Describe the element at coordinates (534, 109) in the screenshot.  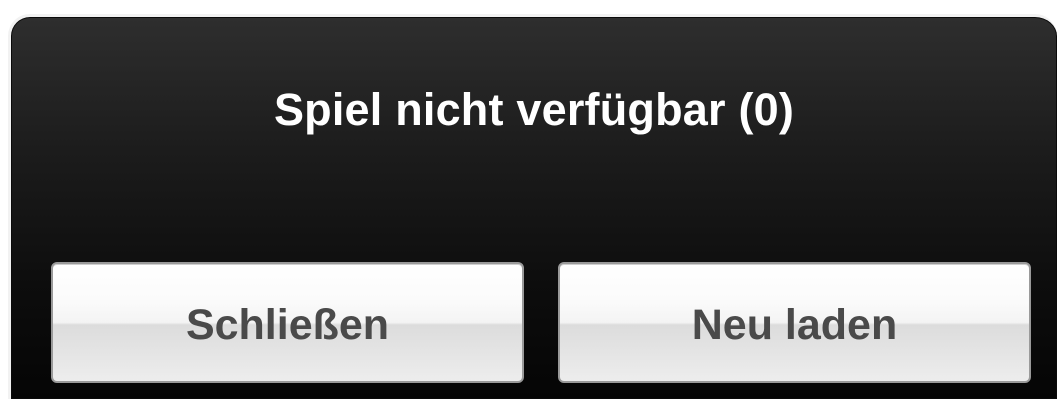
I see `dialog-title: Spiel nicht verfügbar (0)` at that location.